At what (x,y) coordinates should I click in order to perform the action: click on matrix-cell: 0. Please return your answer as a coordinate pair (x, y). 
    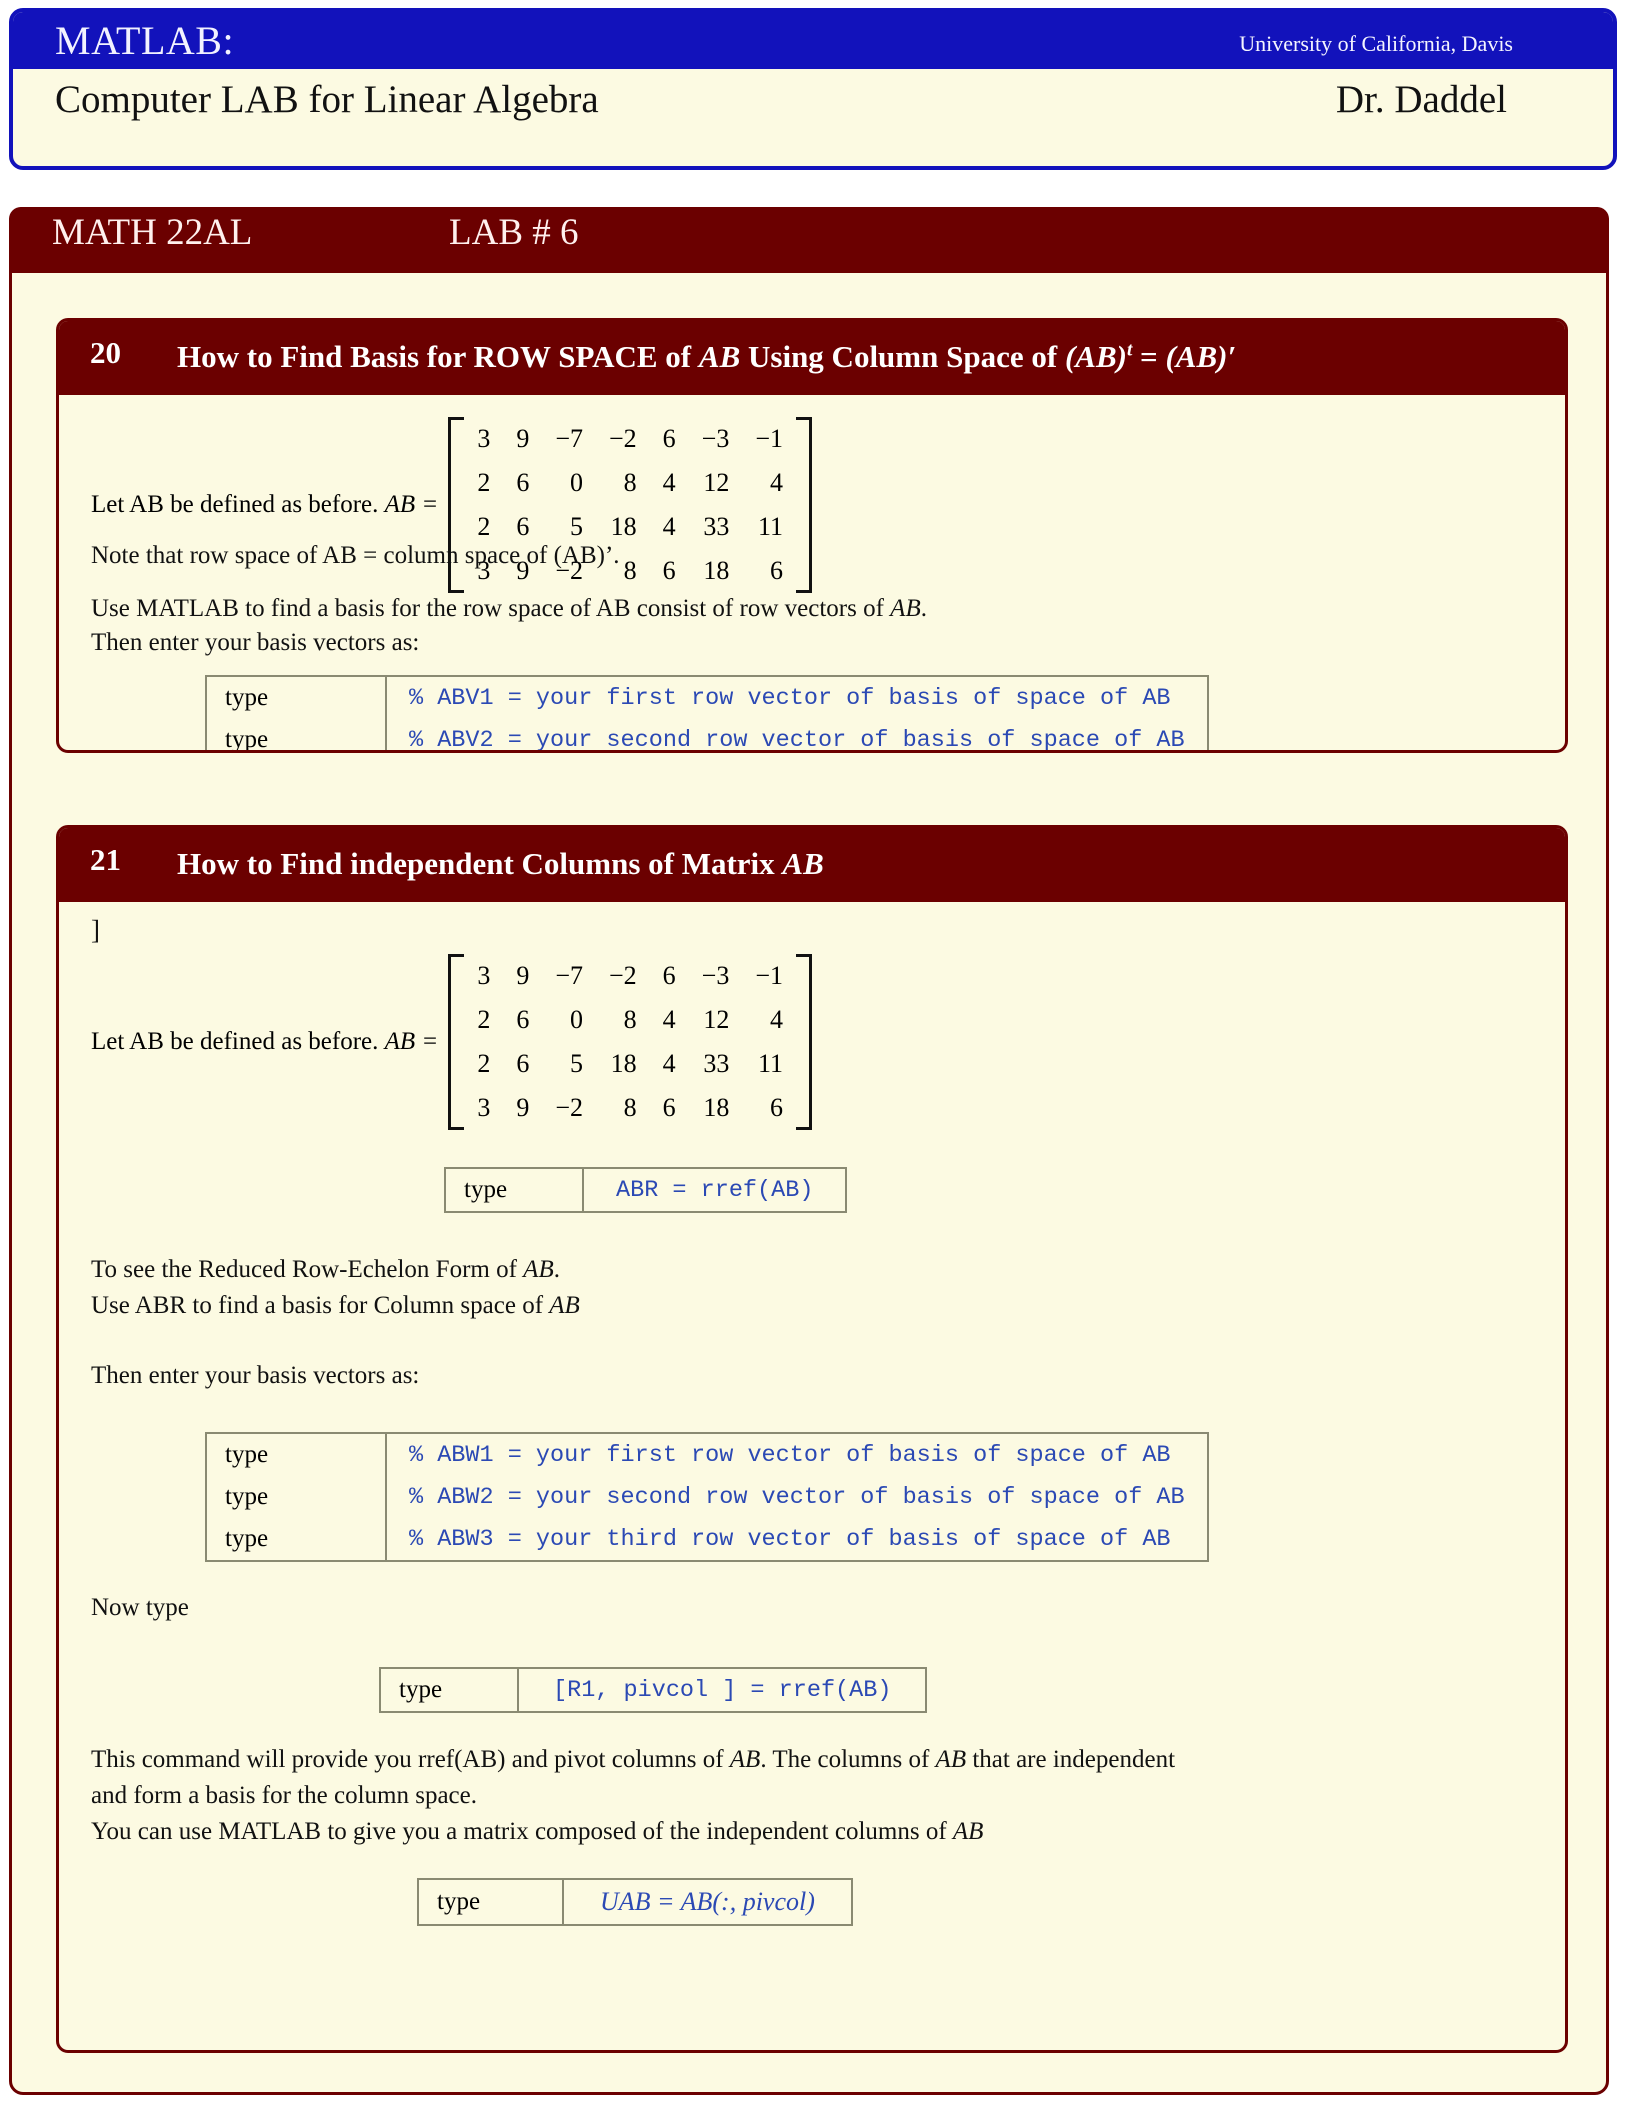
    Looking at the image, I should click on (576, 483).